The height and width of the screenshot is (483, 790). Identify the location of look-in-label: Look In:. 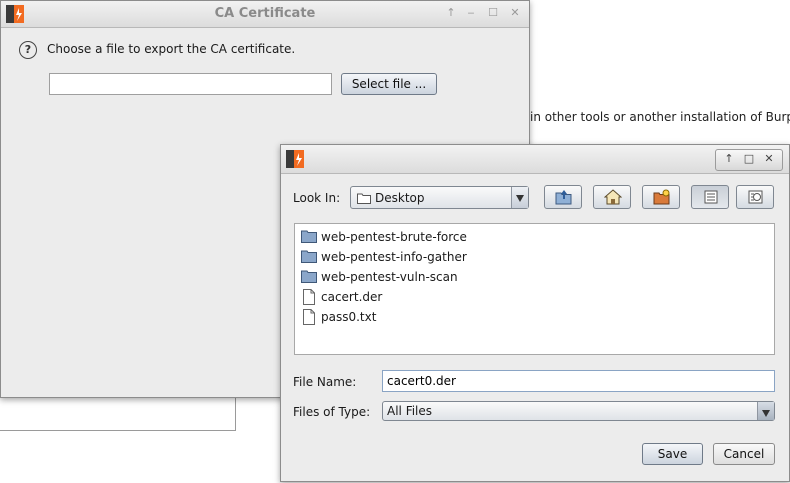
(317, 198).